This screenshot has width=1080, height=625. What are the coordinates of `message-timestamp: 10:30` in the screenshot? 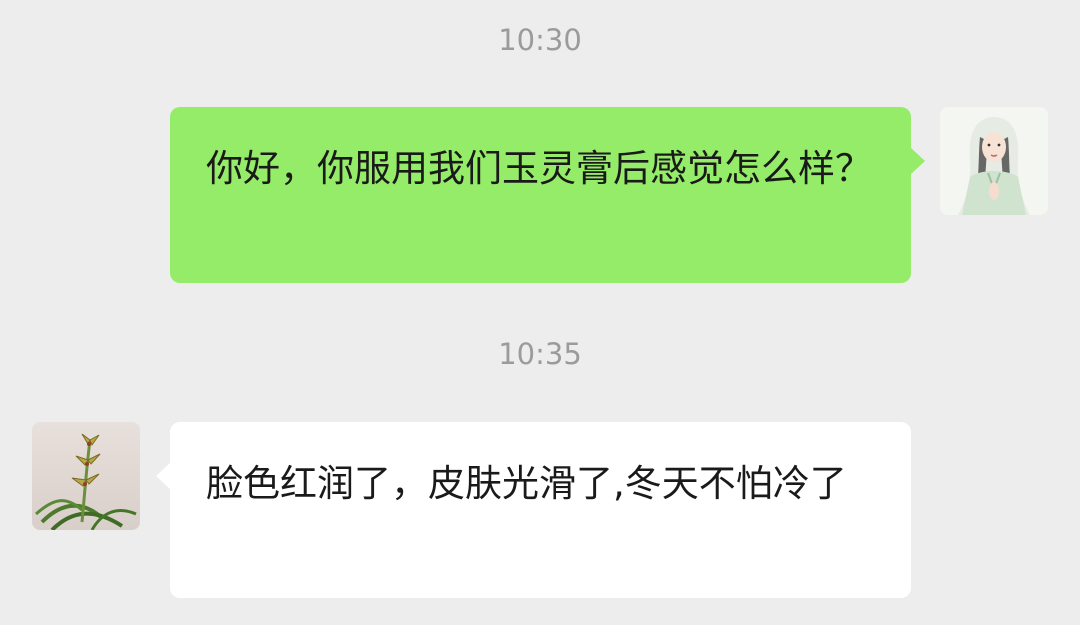 It's located at (540, 40).